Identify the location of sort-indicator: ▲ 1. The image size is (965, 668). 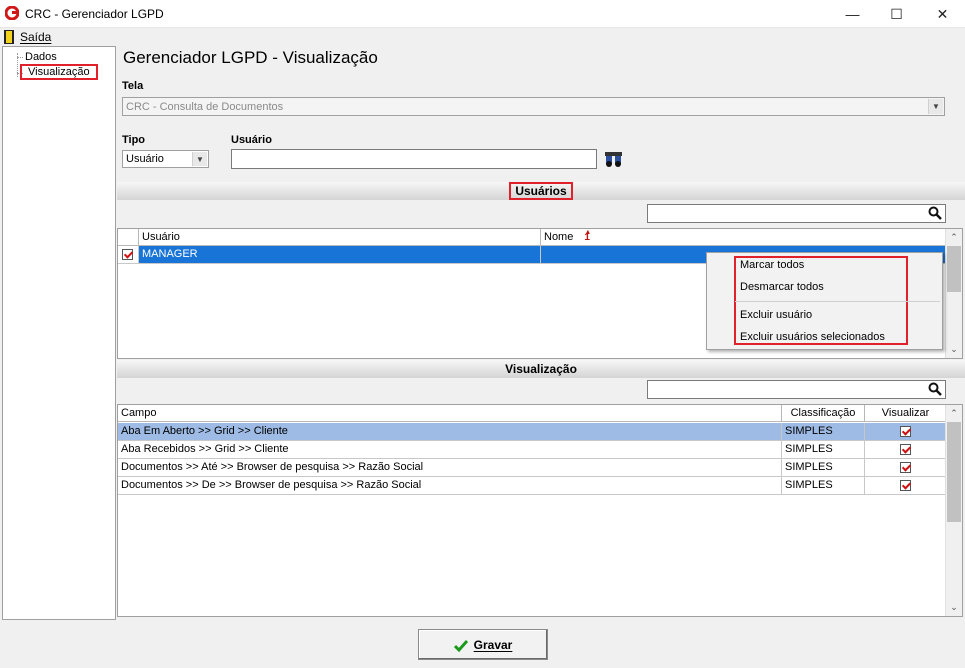
(587, 236).